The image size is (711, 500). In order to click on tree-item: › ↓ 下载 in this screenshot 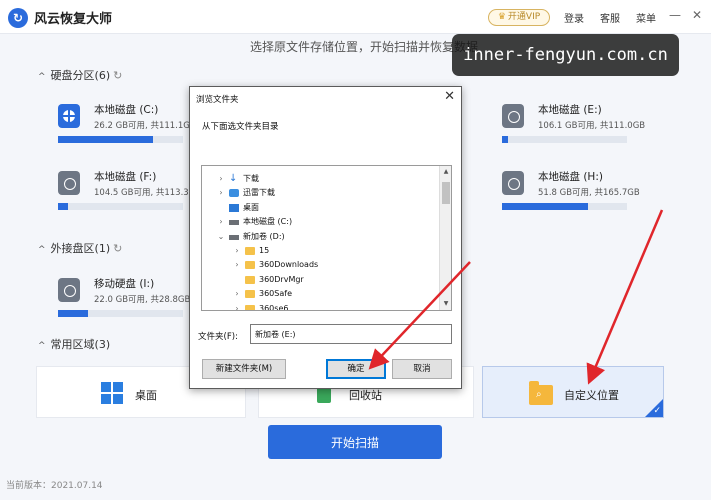, I will do `click(321, 179)`.